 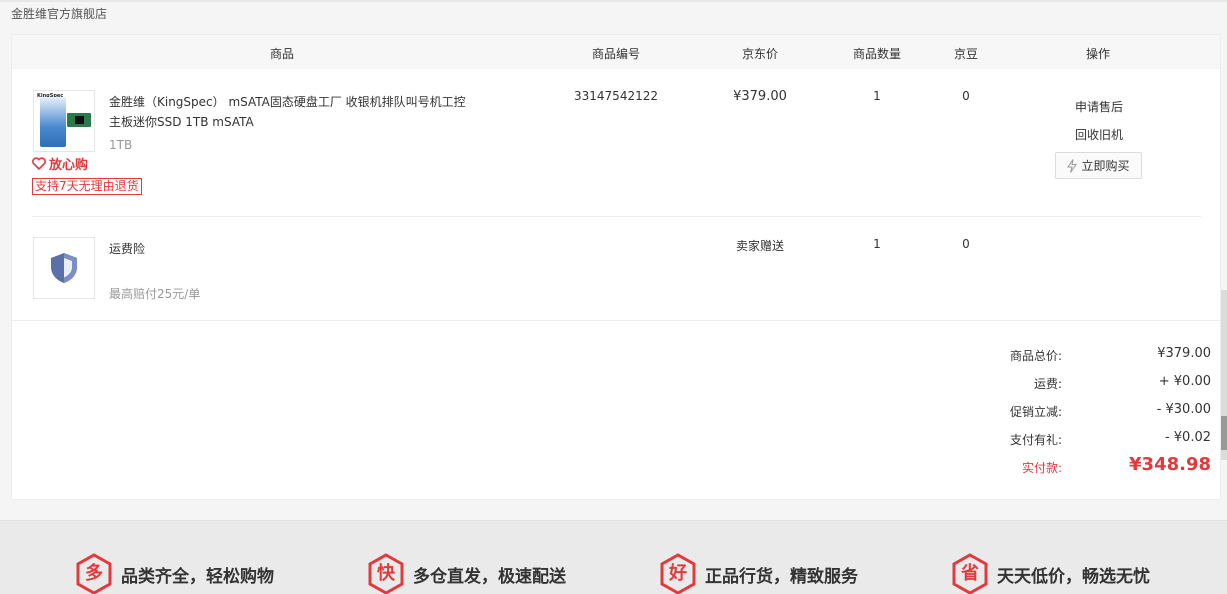 I want to click on promise-genuine: 好 正品行货，精致服务, so click(x=758, y=573).